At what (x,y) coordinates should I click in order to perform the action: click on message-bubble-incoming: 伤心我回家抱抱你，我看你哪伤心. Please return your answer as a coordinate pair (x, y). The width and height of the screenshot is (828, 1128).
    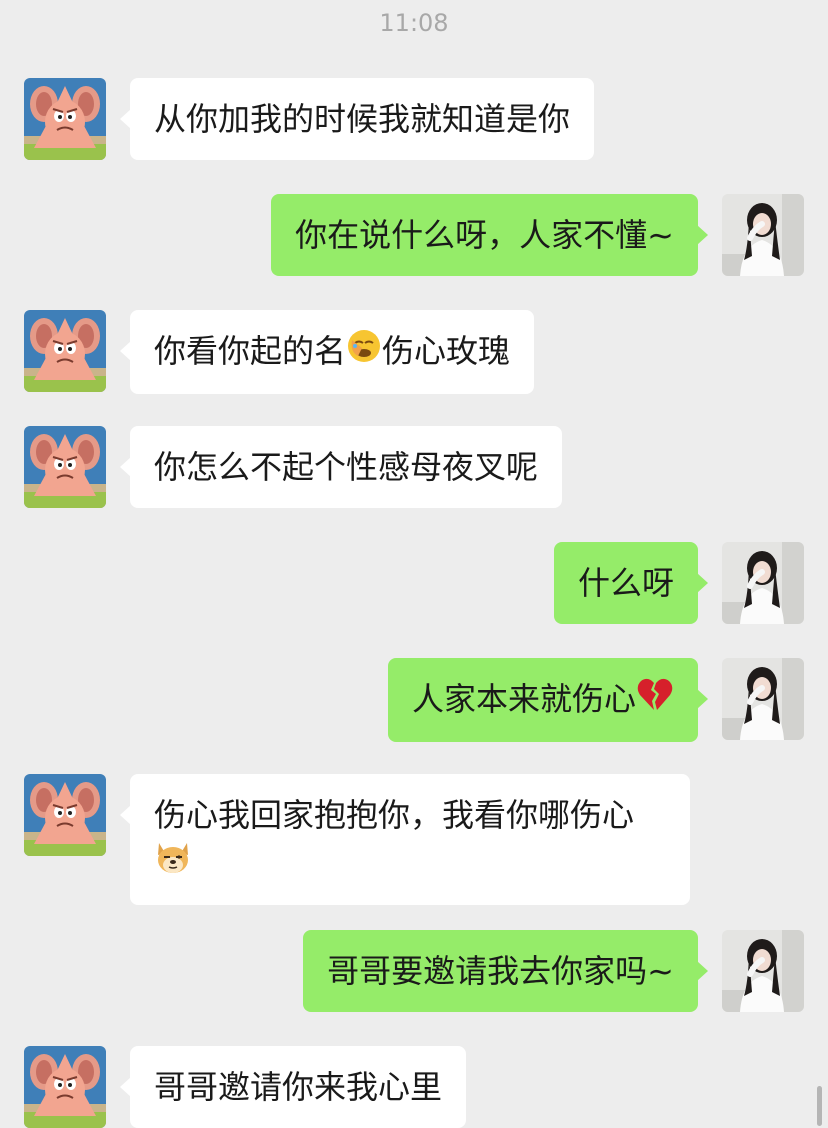
    Looking at the image, I should click on (405, 839).